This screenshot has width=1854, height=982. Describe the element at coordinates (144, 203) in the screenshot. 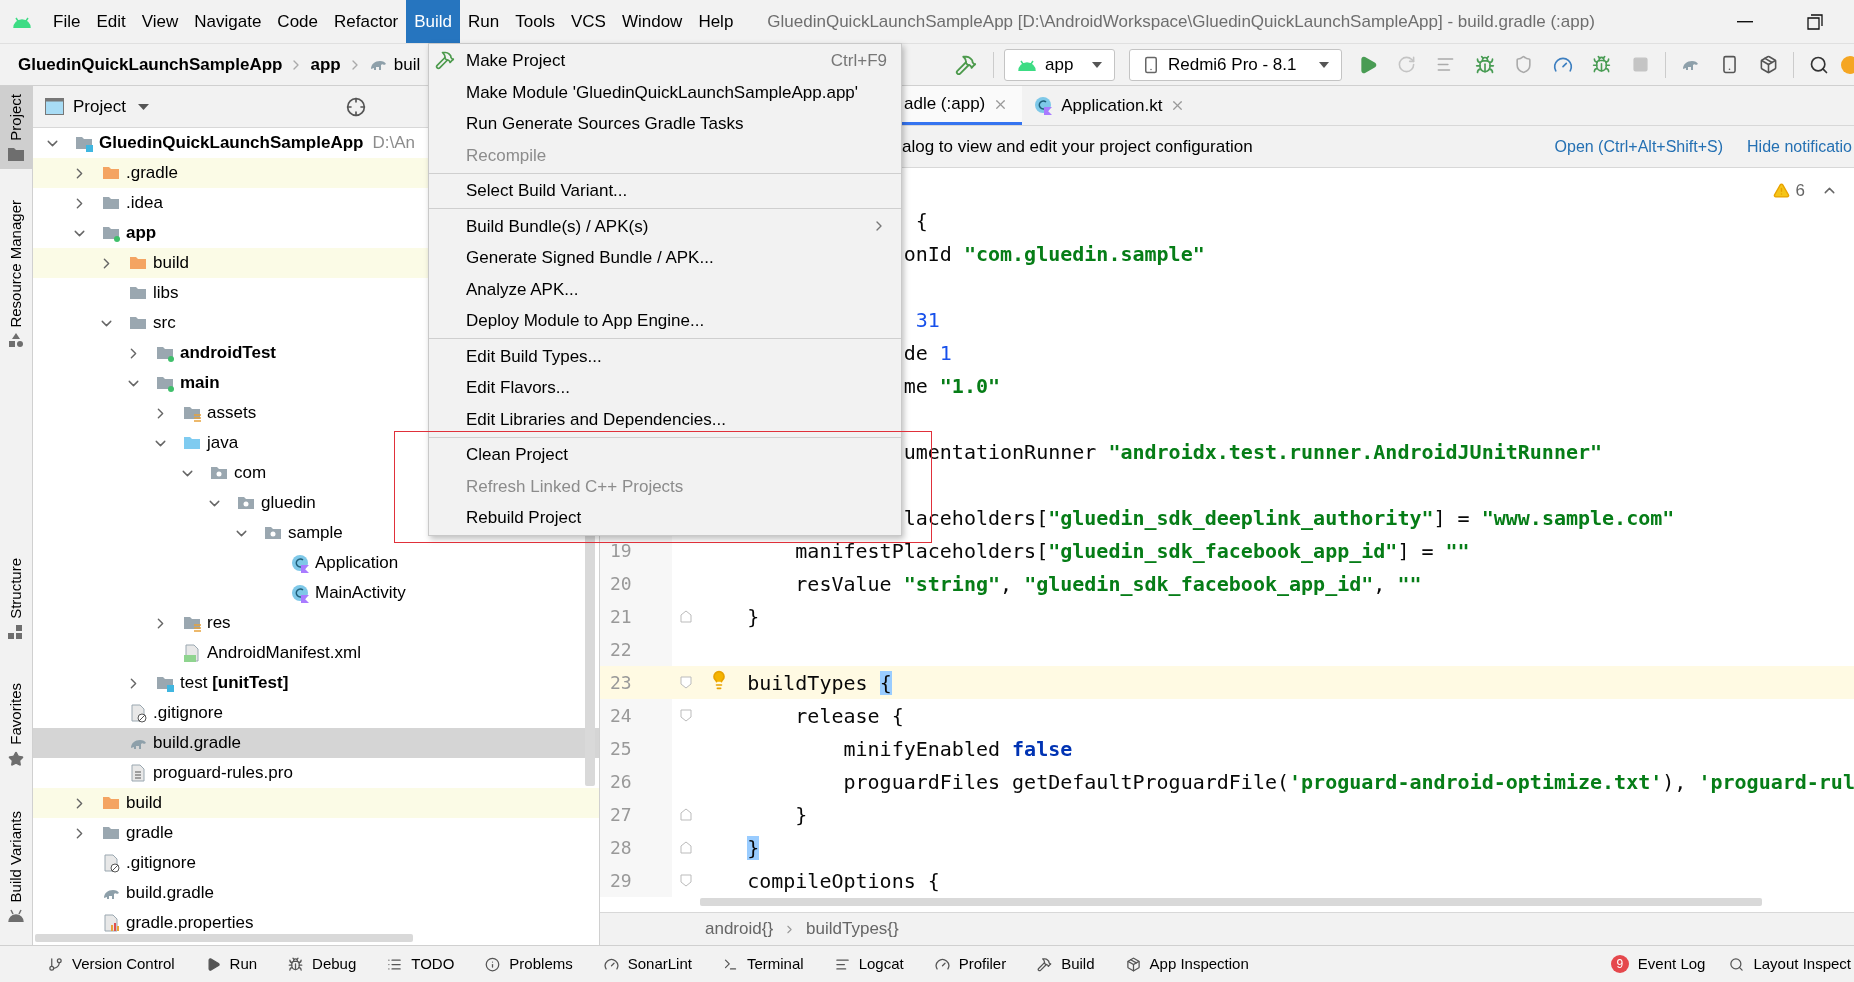

I see `tree-item-label: .idea` at that location.